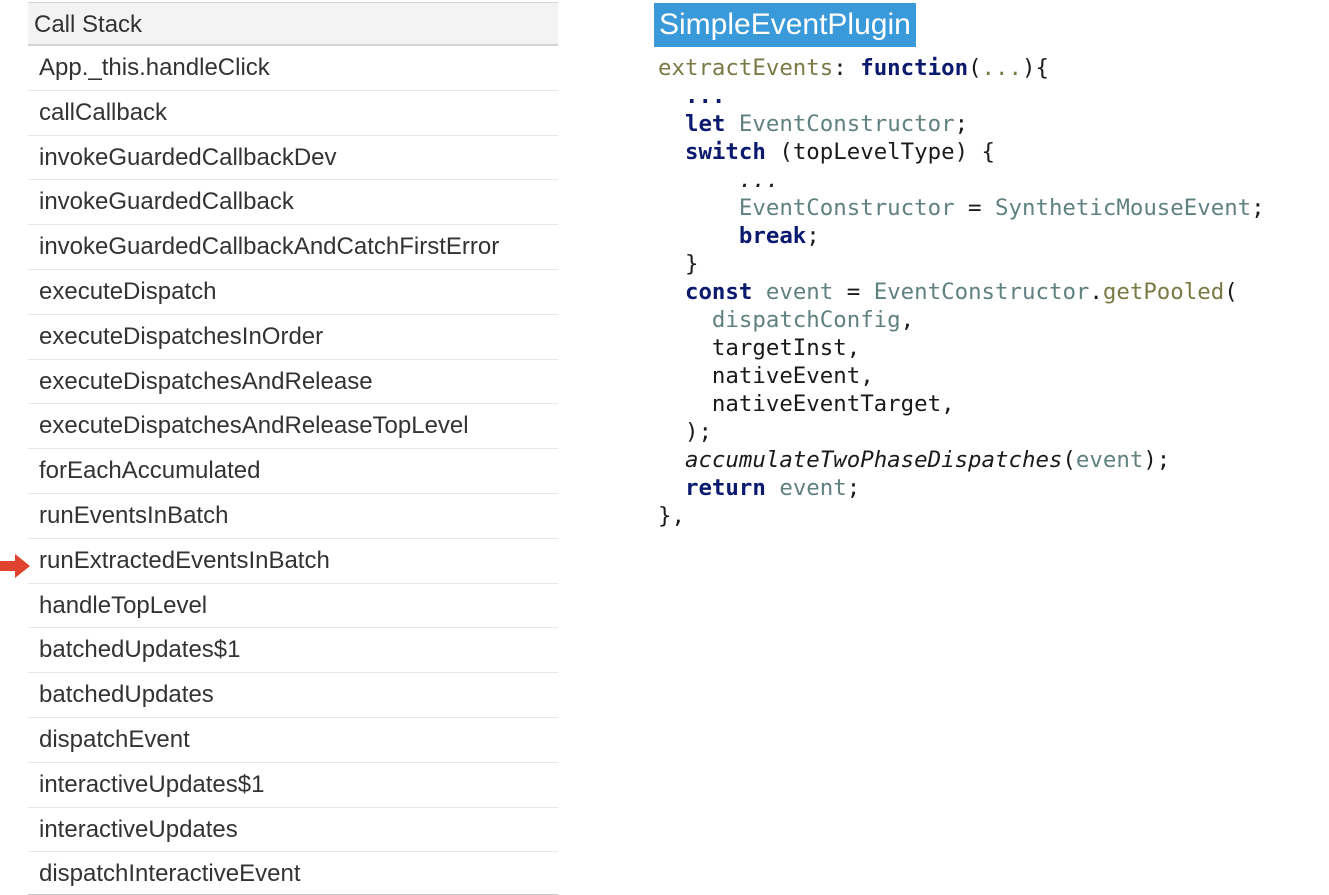 This screenshot has height=895, width=1329. Describe the element at coordinates (293, 695) in the screenshot. I see `call-stack-frame: batchedUpdates` at that location.